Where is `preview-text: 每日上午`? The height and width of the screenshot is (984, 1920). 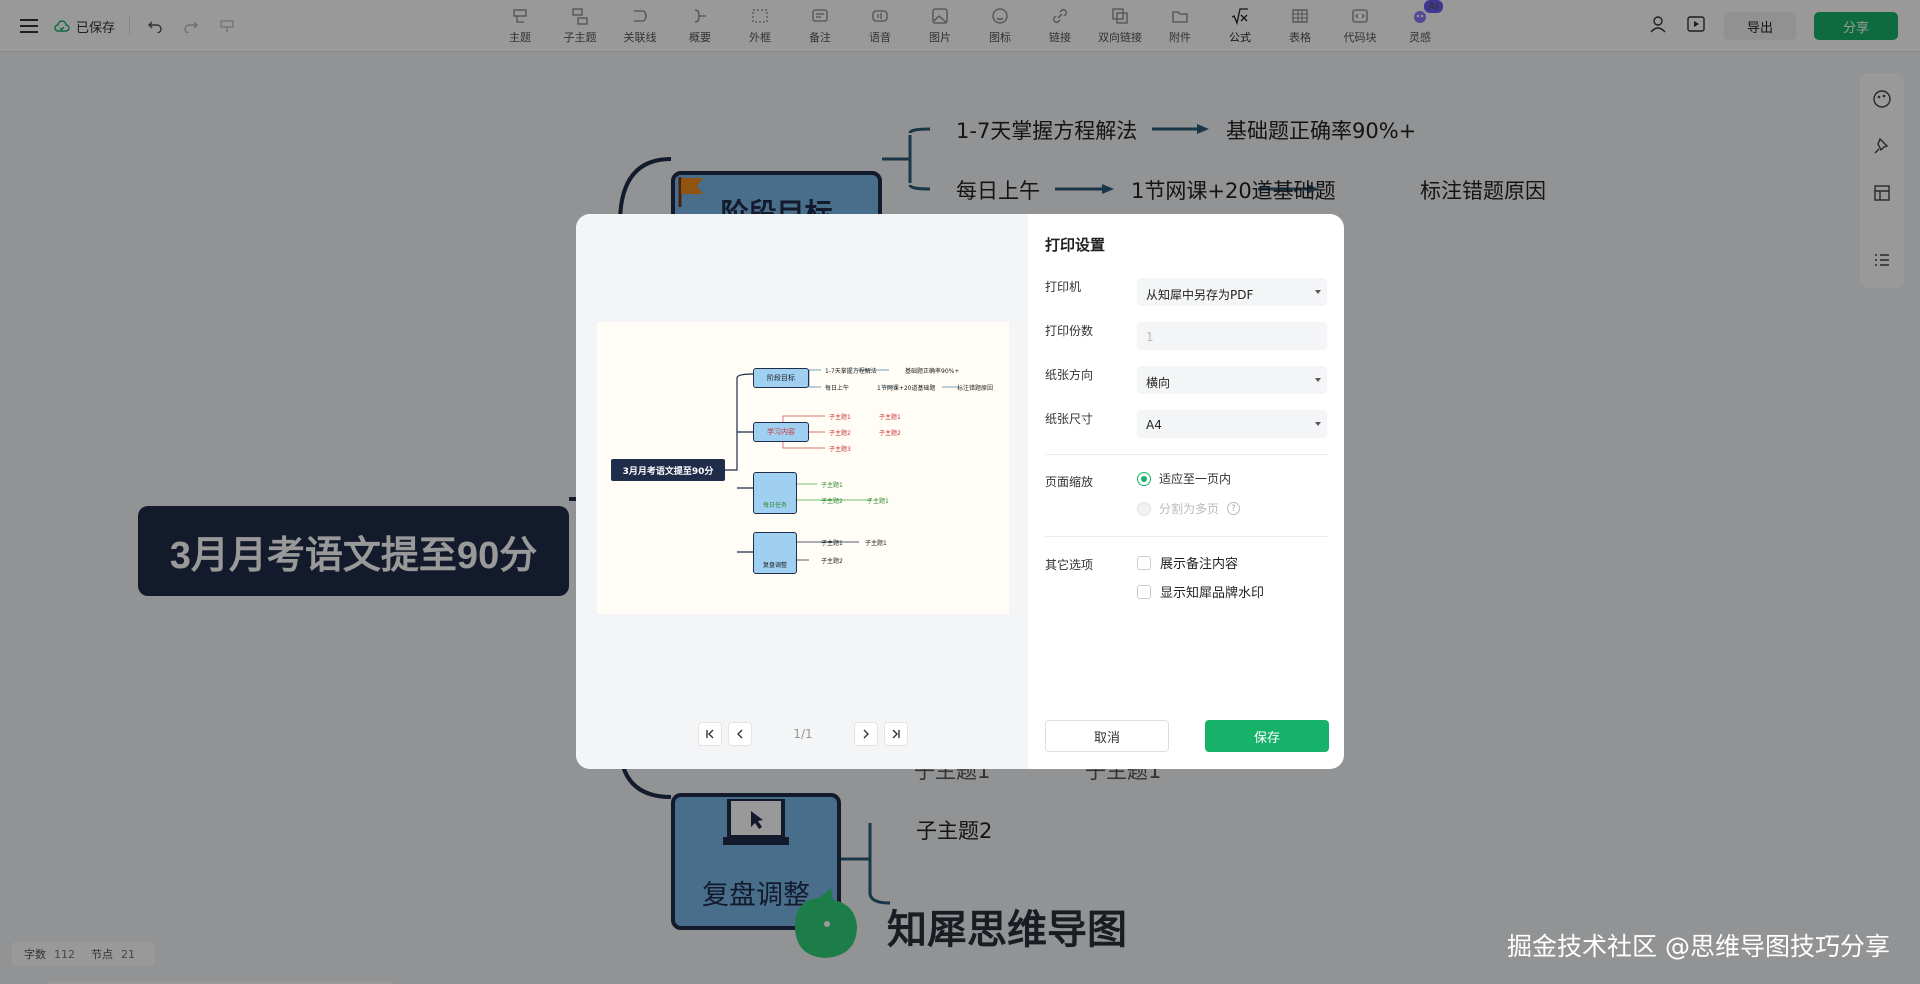 preview-text: 每日上午 is located at coordinates (837, 388).